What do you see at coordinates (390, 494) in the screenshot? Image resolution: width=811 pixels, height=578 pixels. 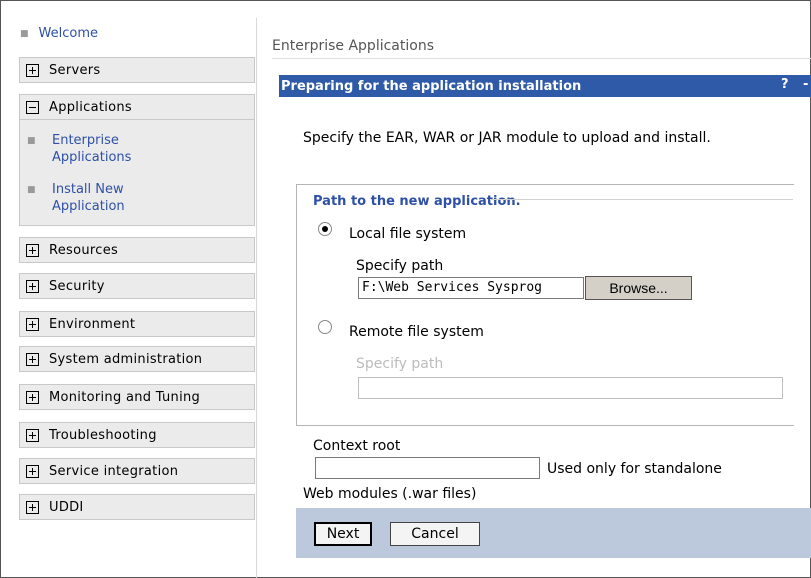 I see `context-root-note-wrap: Web modules (.war files)` at bounding box center [390, 494].